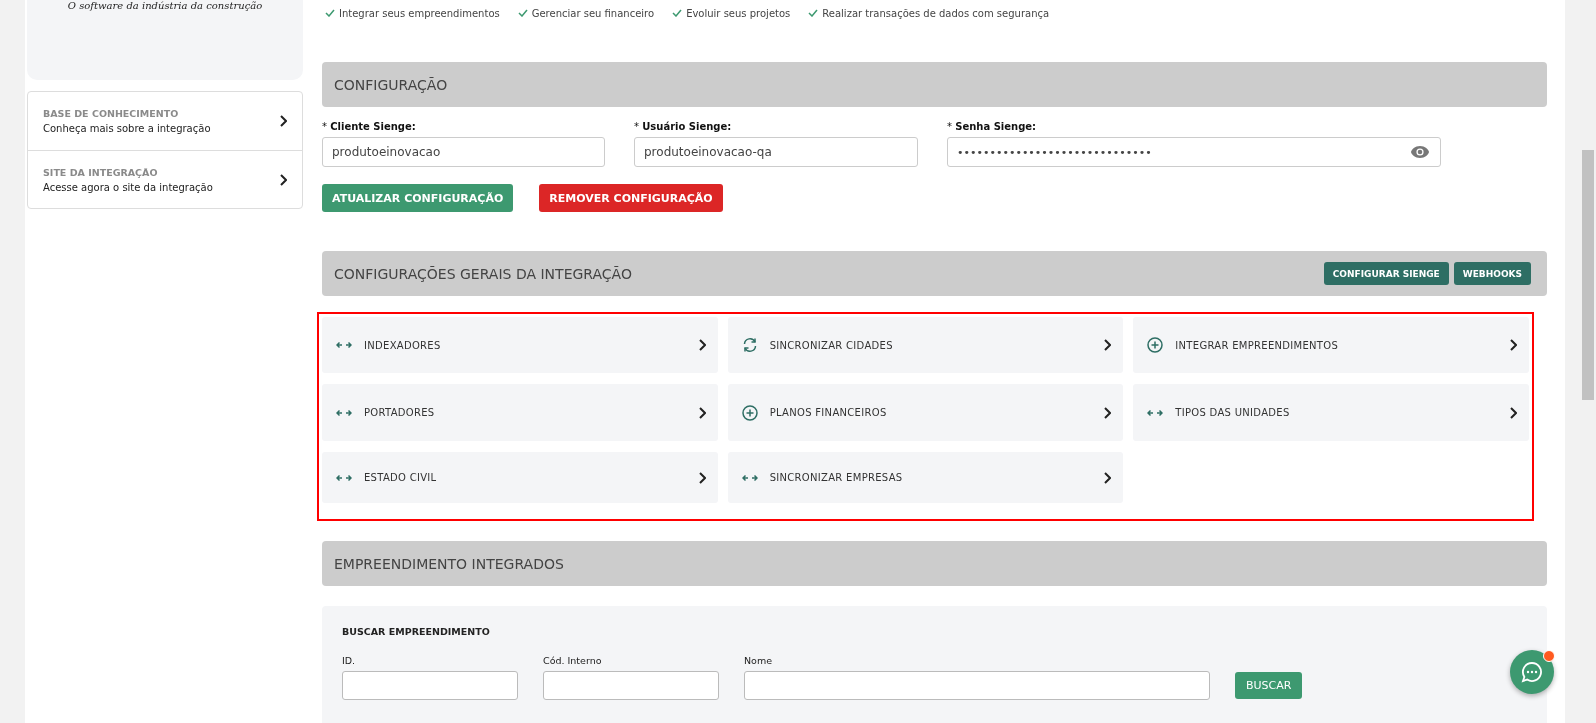 This screenshot has height=723, width=1596. Describe the element at coordinates (165, 5) in the screenshot. I see `tagline: O software da indústria da construção` at that location.